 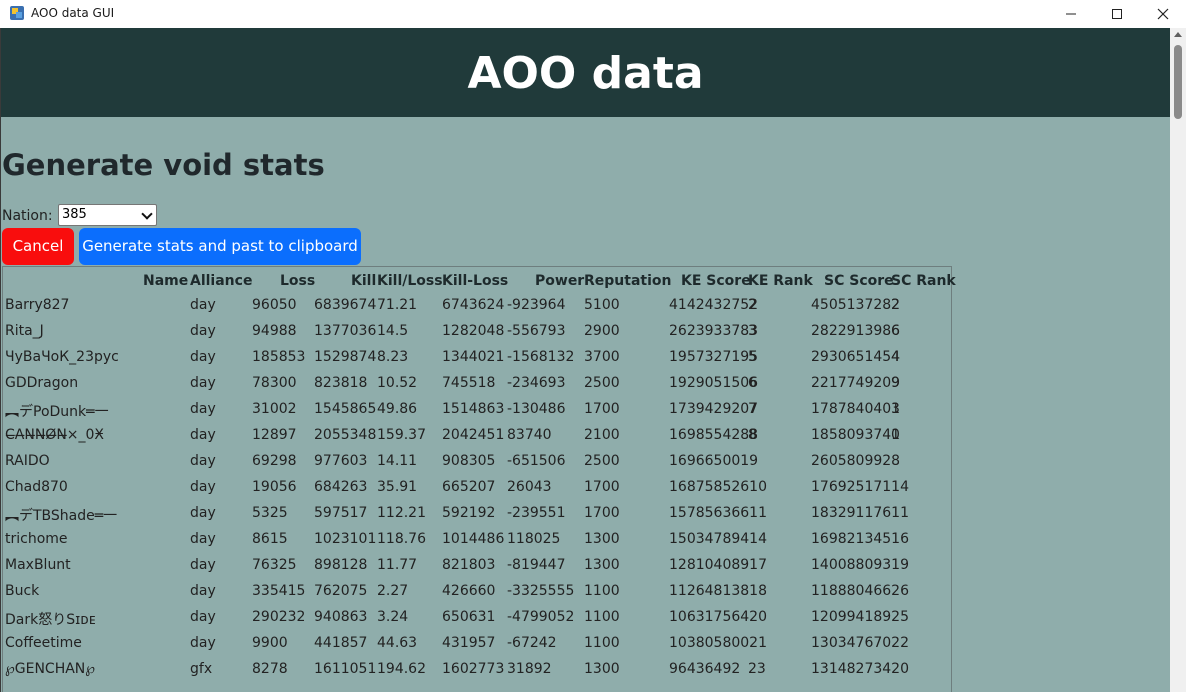 I want to click on column-header-kill-minus-loss: Kill-Loss, so click(x=475, y=281).